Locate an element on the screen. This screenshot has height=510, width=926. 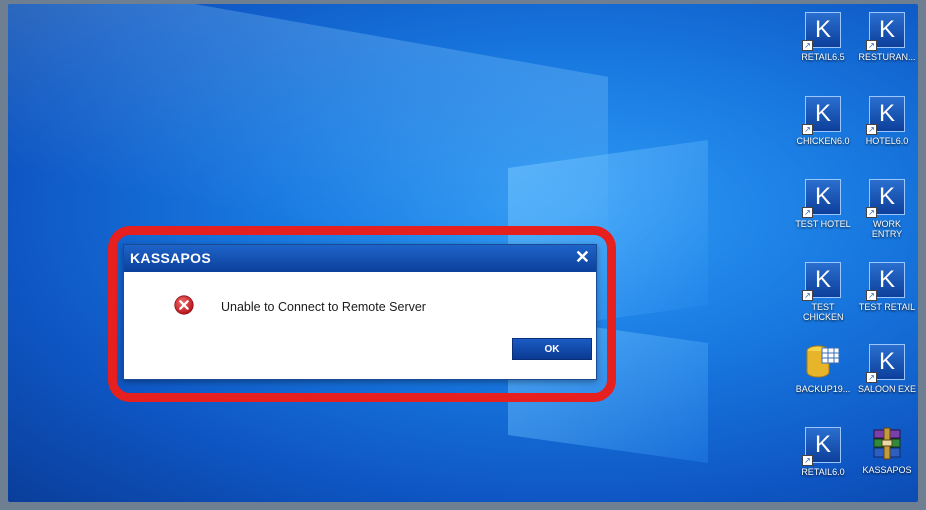
desktop-icon-label: SALOON EXE is located at coordinates (887, 389).